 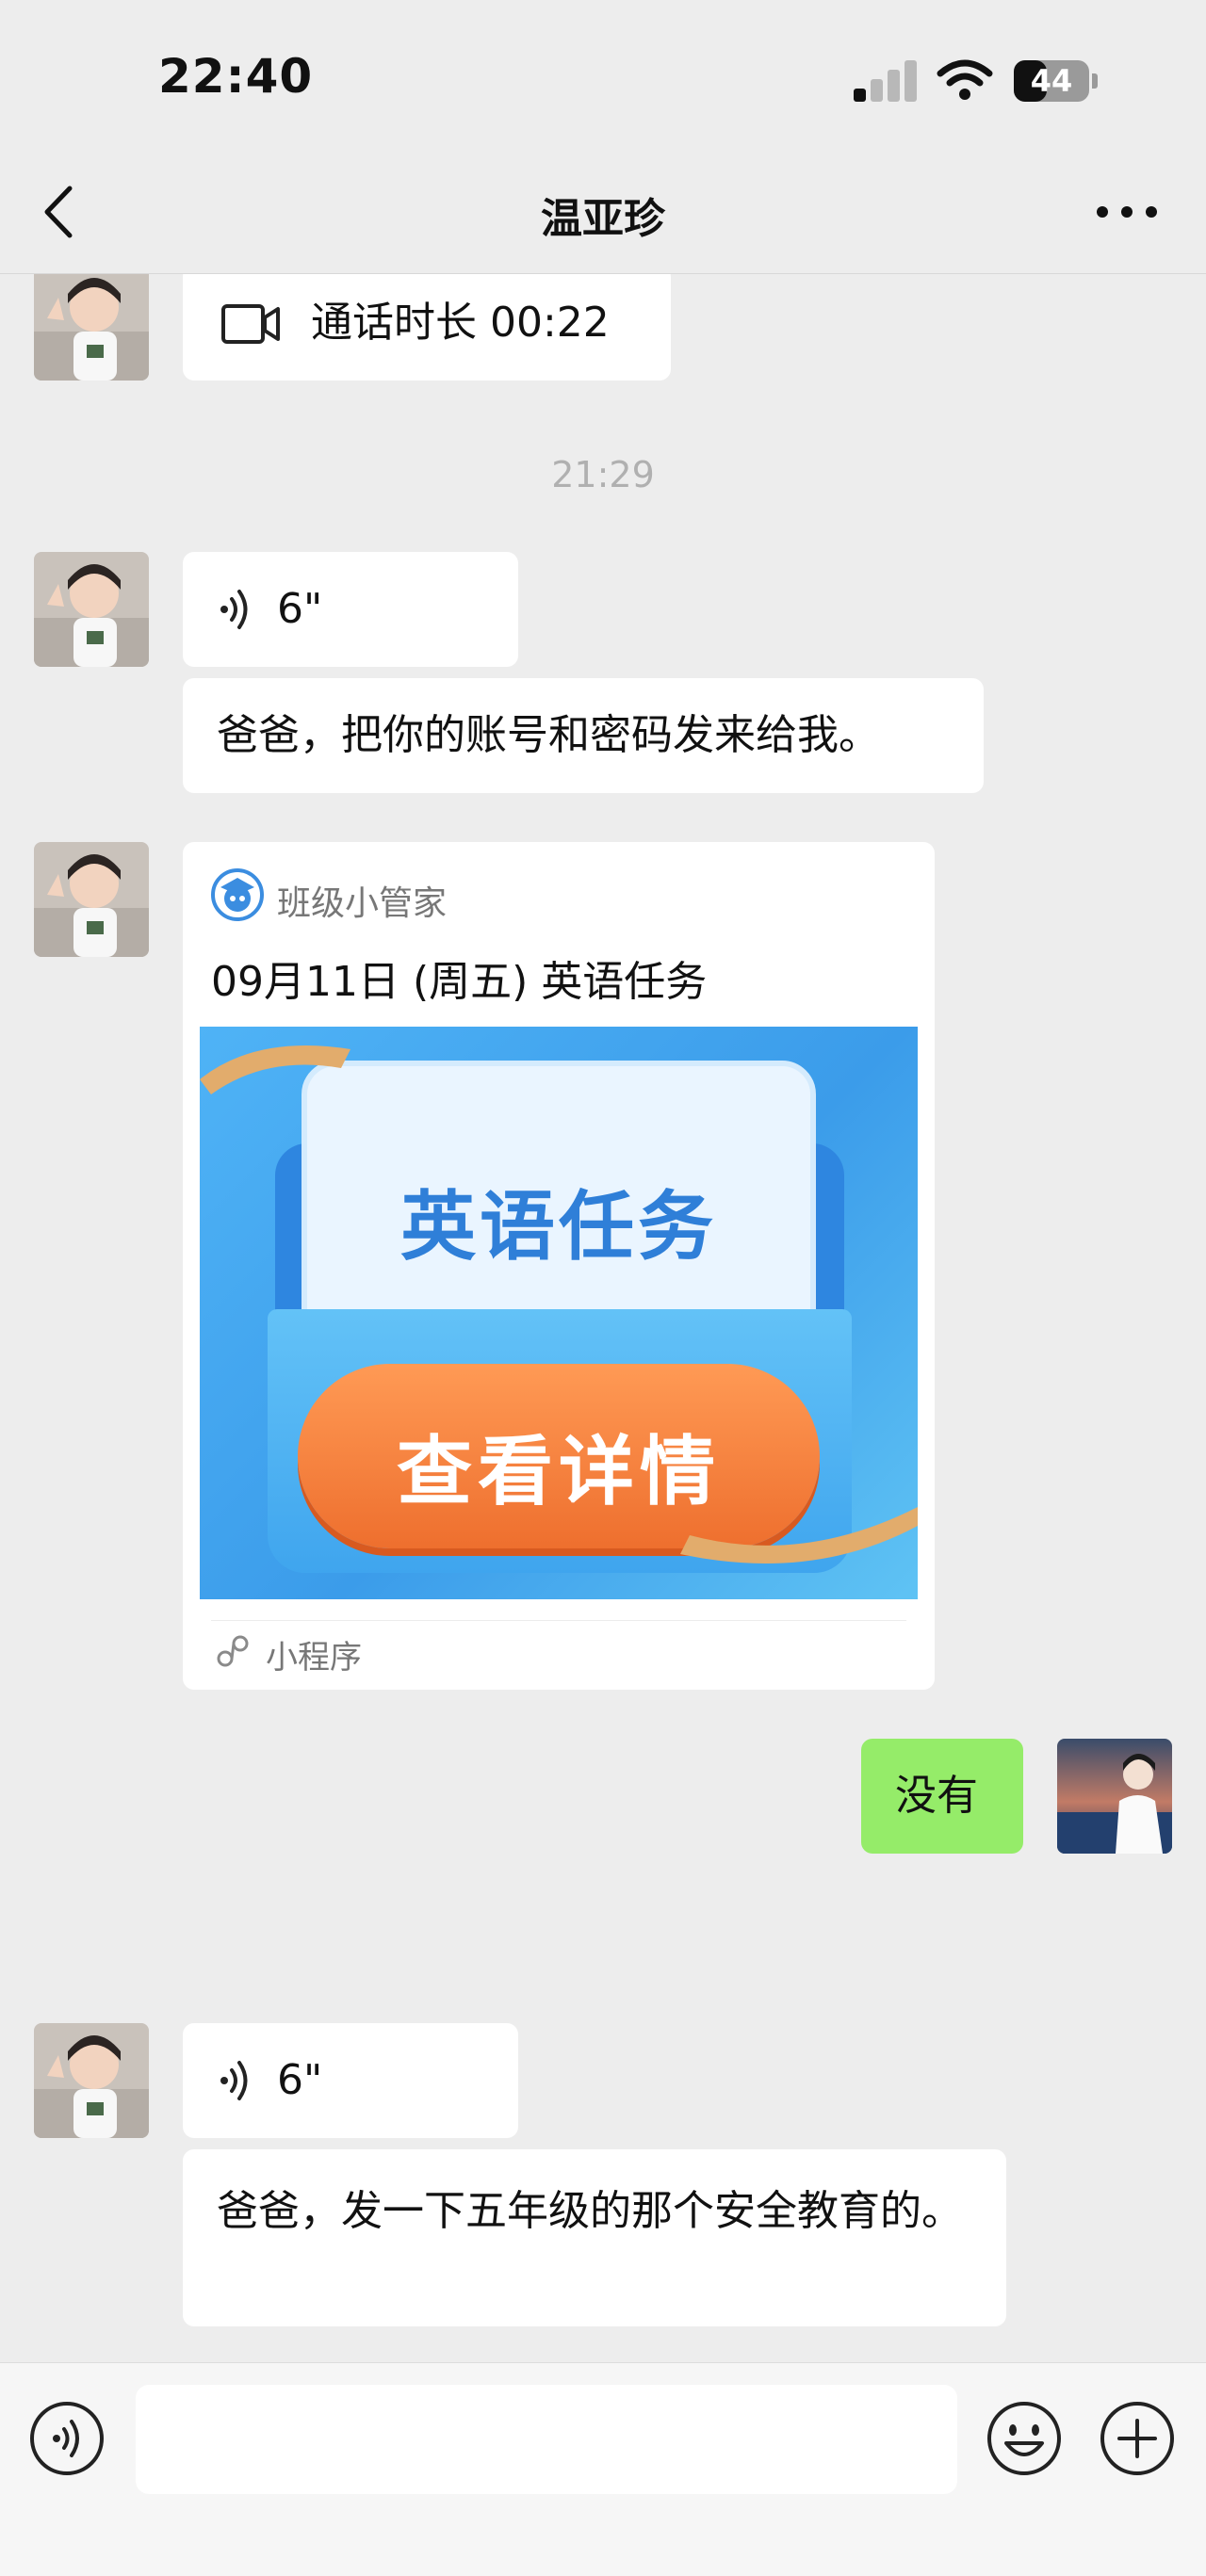 I want to click on mini-program-divider, so click(x=558, y=1620).